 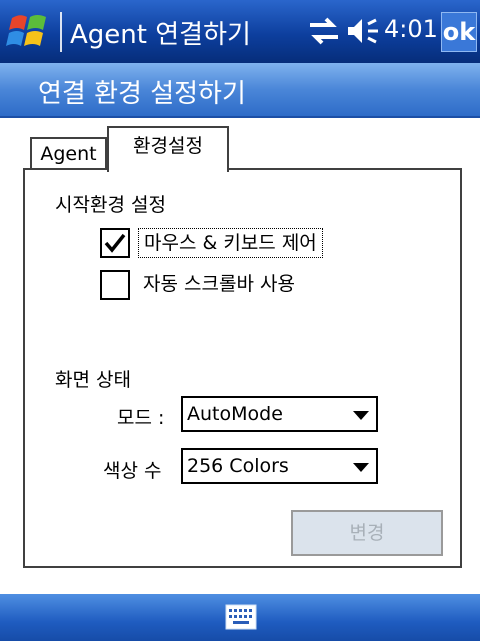 I want to click on windows-start-icon, so click(x=30, y=32).